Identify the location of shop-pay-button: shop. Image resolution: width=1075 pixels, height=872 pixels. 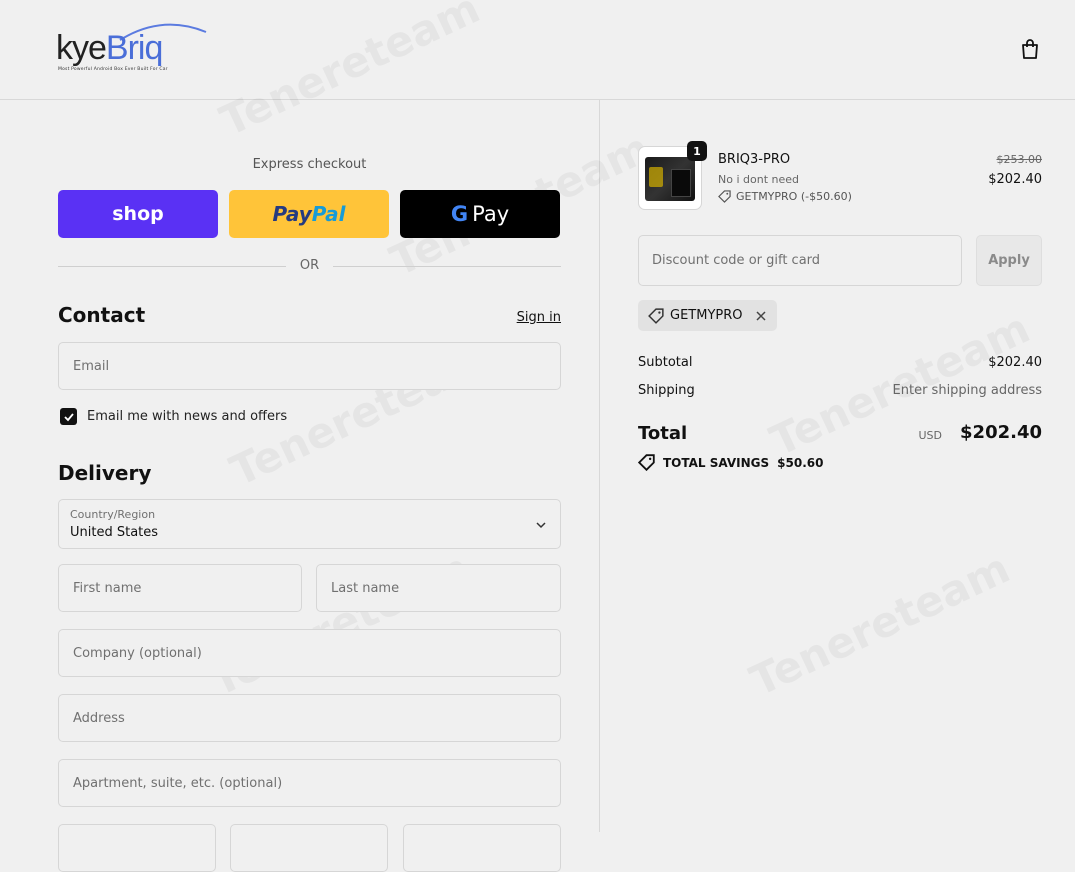
(138, 214).